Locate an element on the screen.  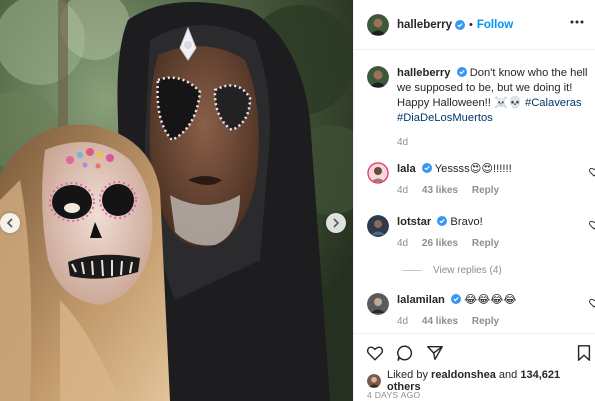
post-date: 4 DAYS AGO is located at coordinates (394, 395).